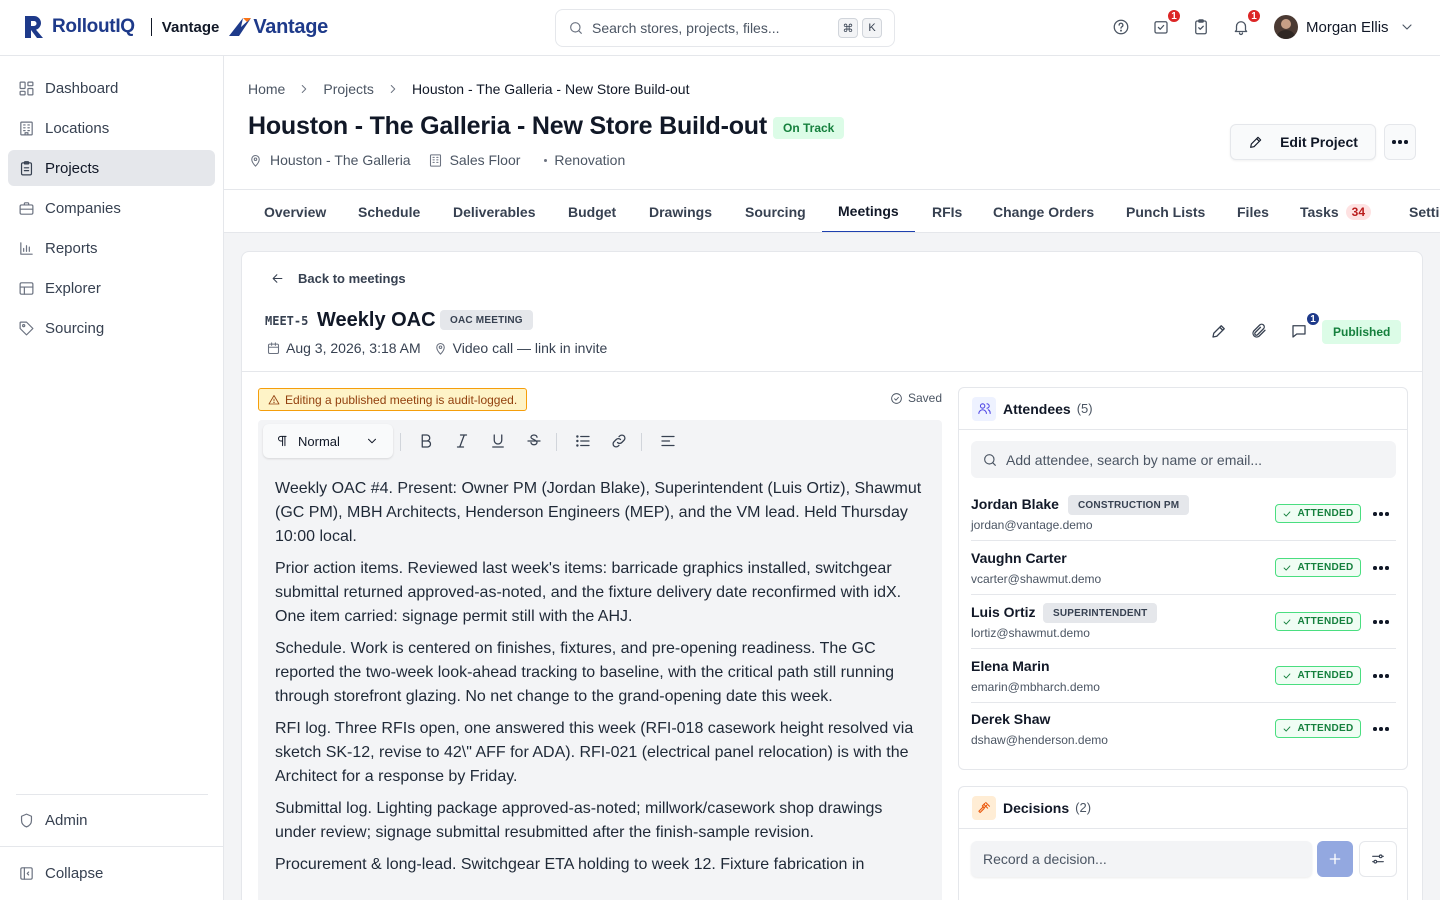  What do you see at coordinates (338, 278) in the screenshot?
I see `back-to-meetings-link: Back to meetings` at bounding box center [338, 278].